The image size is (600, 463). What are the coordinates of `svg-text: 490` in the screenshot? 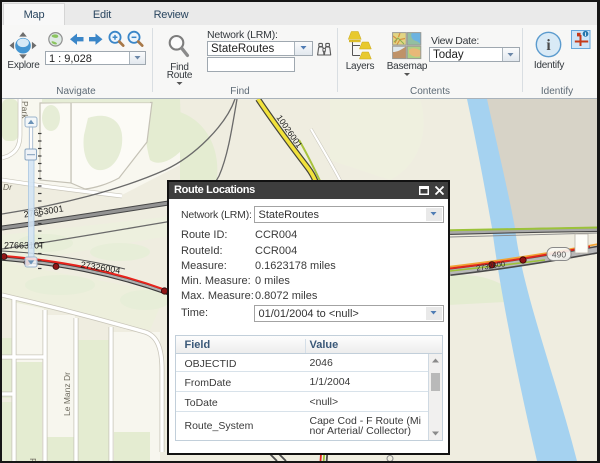 It's located at (559, 254).